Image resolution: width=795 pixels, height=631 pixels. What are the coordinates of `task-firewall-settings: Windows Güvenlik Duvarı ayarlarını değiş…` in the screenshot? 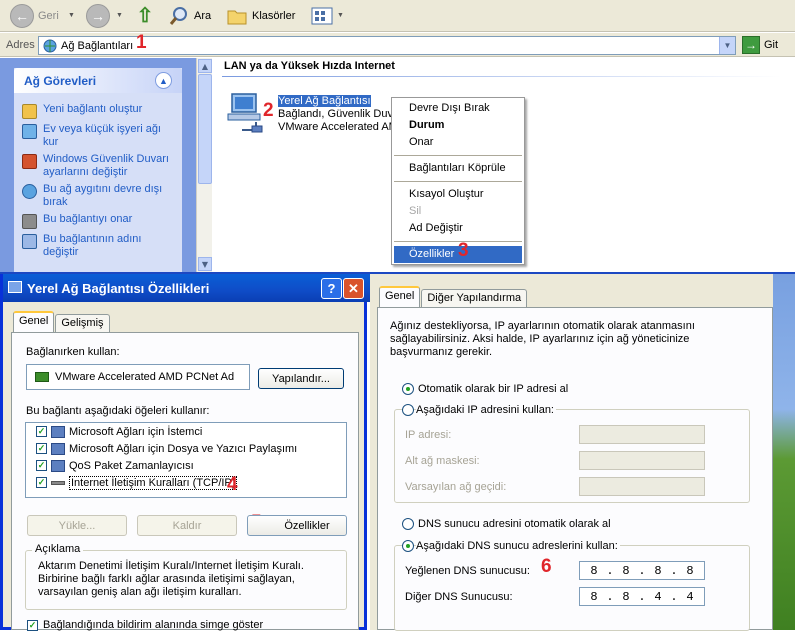 It's located at (98, 166).